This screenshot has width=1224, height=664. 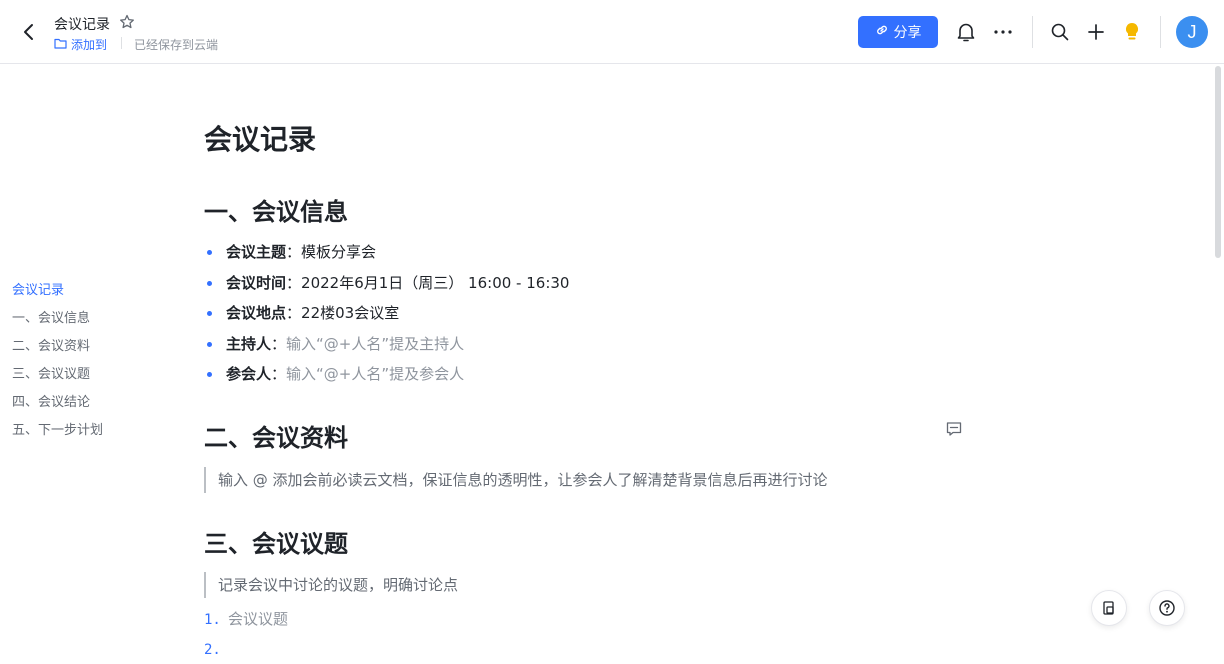 I want to click on doc-heading: 会议记录, so click(x=260, y=138).